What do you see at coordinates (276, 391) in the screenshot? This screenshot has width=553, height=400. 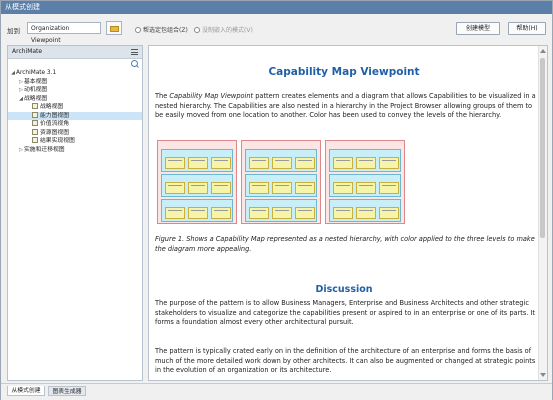 I see `bottom-tab-bar: 从模式创建 图表生成器` at bounding box center [276, 391].